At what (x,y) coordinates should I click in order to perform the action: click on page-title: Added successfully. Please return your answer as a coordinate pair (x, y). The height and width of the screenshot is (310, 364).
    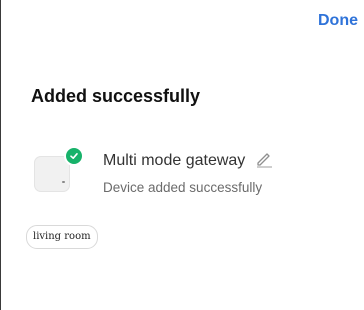
    Looking at the image, I should click on (116, 96).